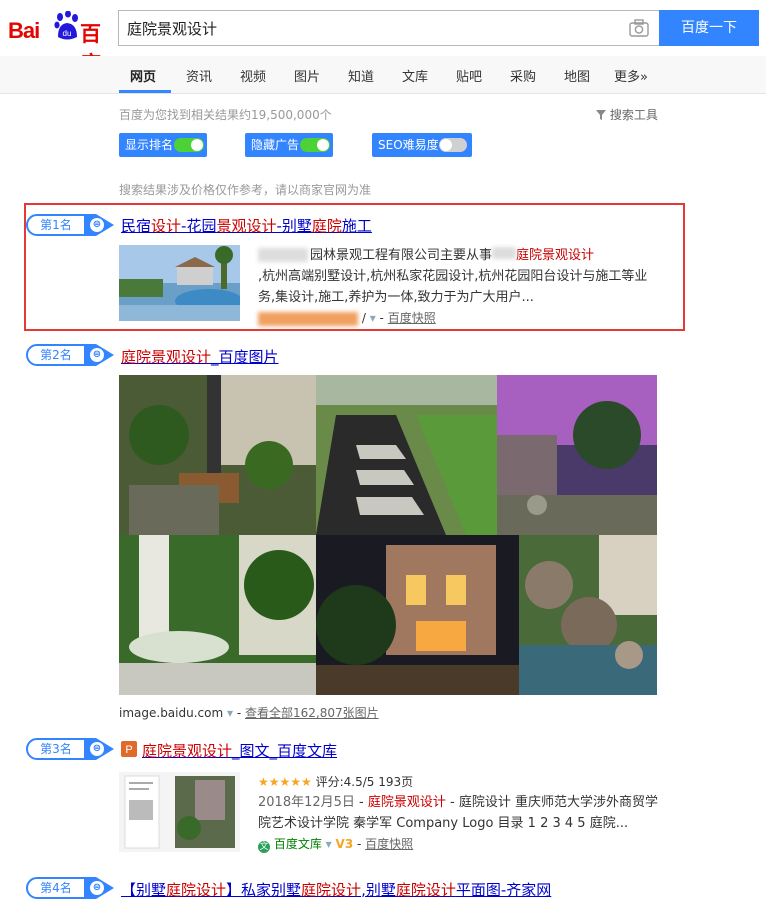  Describe the element at coordinates (631, 75) in the screenshot. I see `tab-more: 更多»` at that location.